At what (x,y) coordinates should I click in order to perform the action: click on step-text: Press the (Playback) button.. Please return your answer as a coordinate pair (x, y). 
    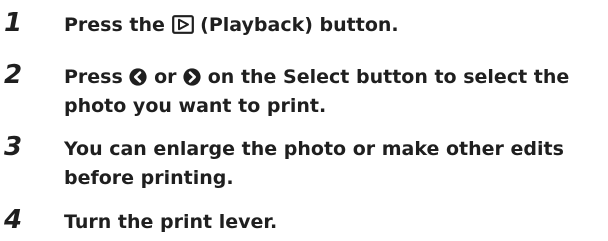
    Looking at the image, I should click on (231, 25).